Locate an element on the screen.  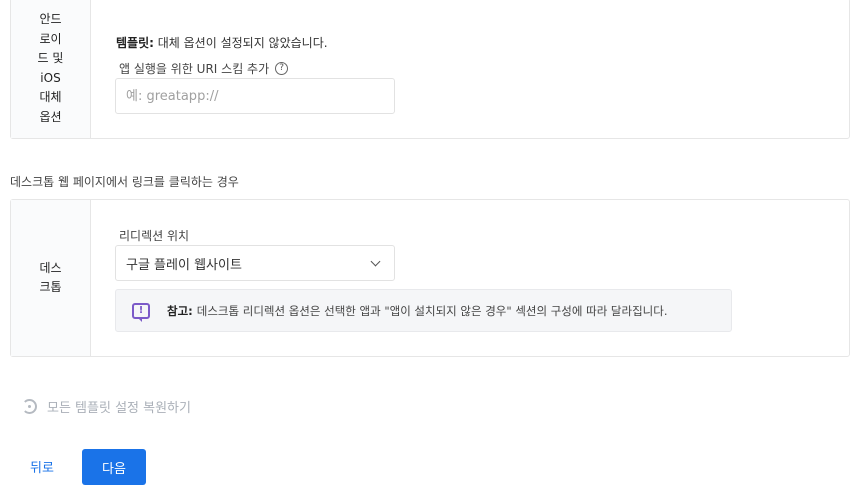
help-icon: ? is located at coordinates (282, 68).